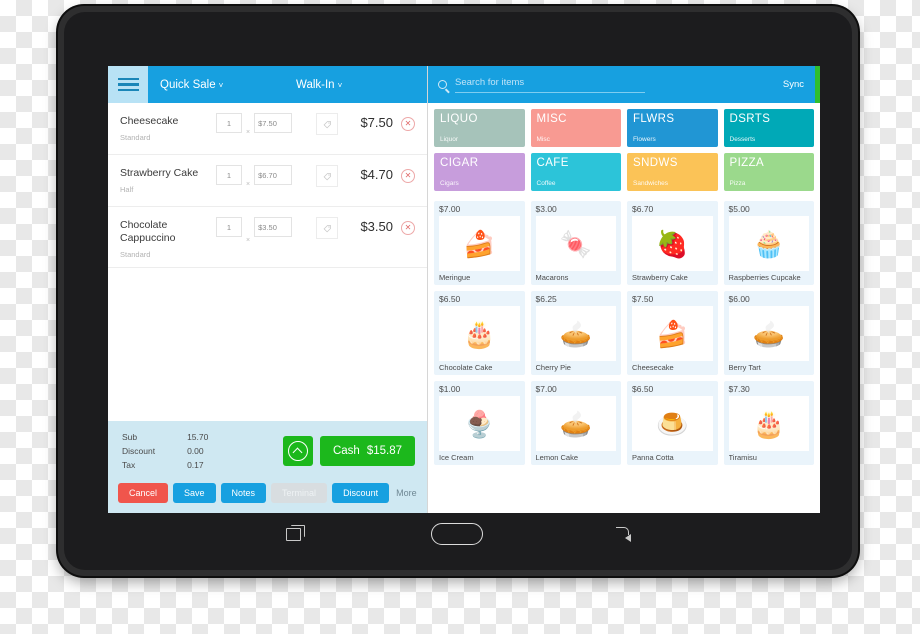  Describe the element at coordinates (195, 451) in the screenshot. I see `total-value: 0.00` at that location.